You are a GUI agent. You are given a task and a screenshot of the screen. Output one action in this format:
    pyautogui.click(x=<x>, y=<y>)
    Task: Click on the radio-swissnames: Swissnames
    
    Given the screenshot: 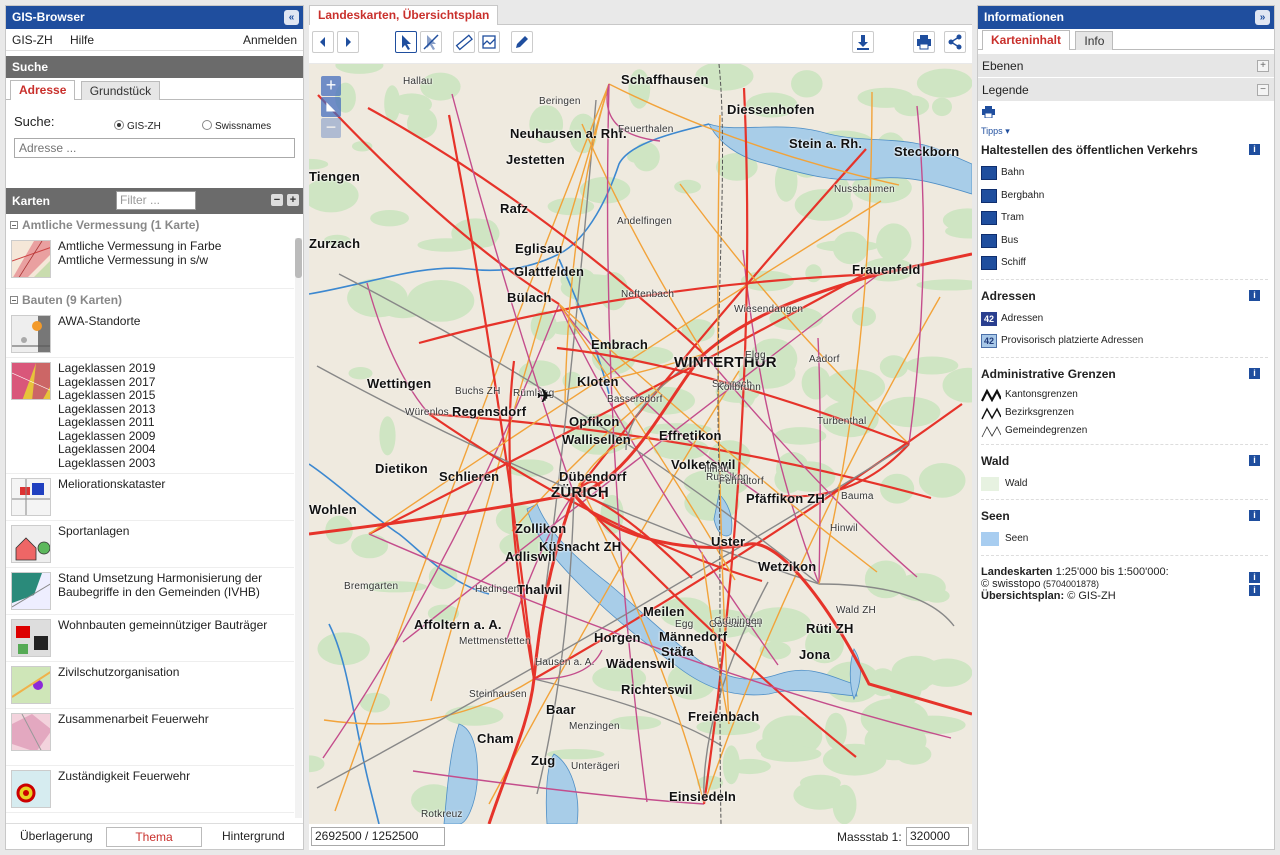 What is the action you would take?
    pyautogui.click(x=236, y=124)
    